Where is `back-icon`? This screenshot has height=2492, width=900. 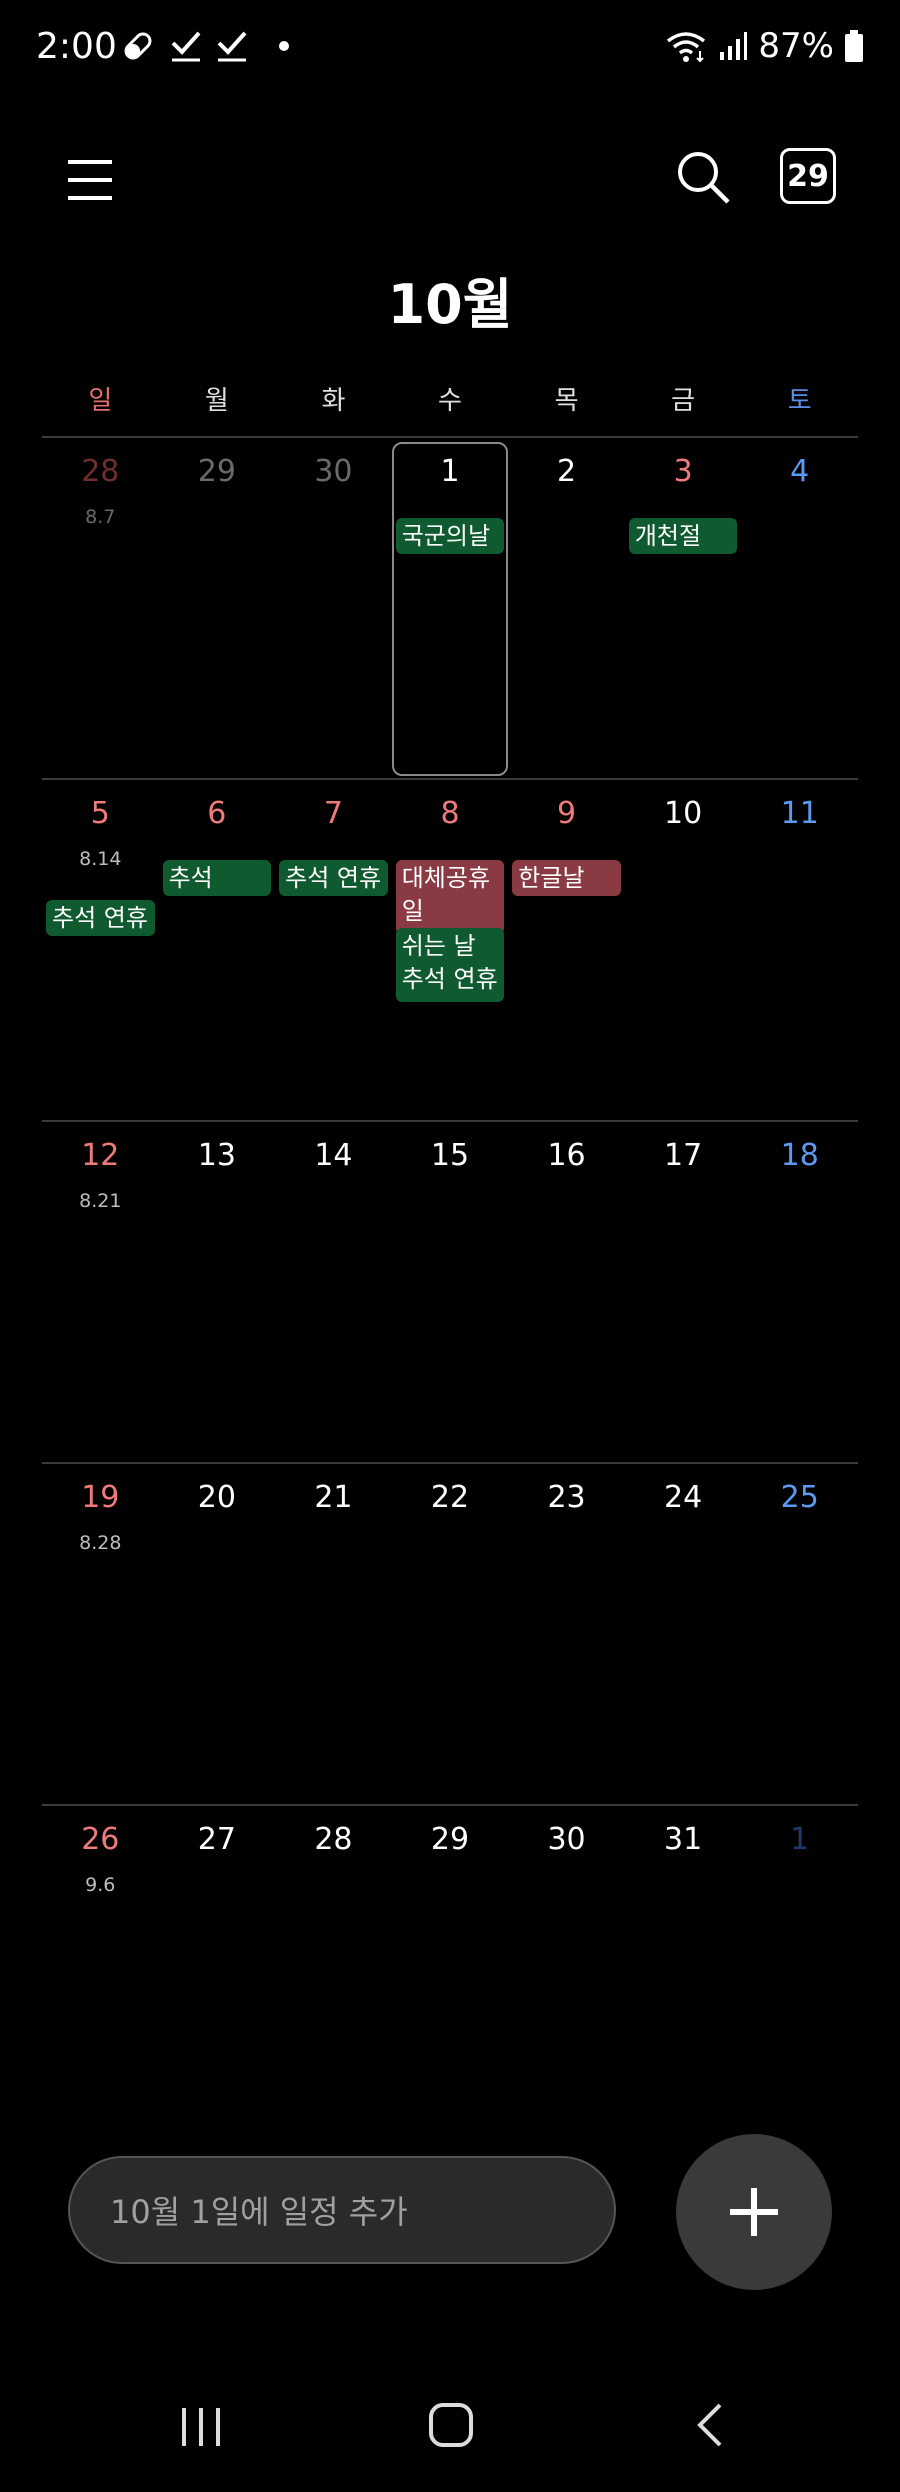
back-icon is located at coordinates (709, 2425).